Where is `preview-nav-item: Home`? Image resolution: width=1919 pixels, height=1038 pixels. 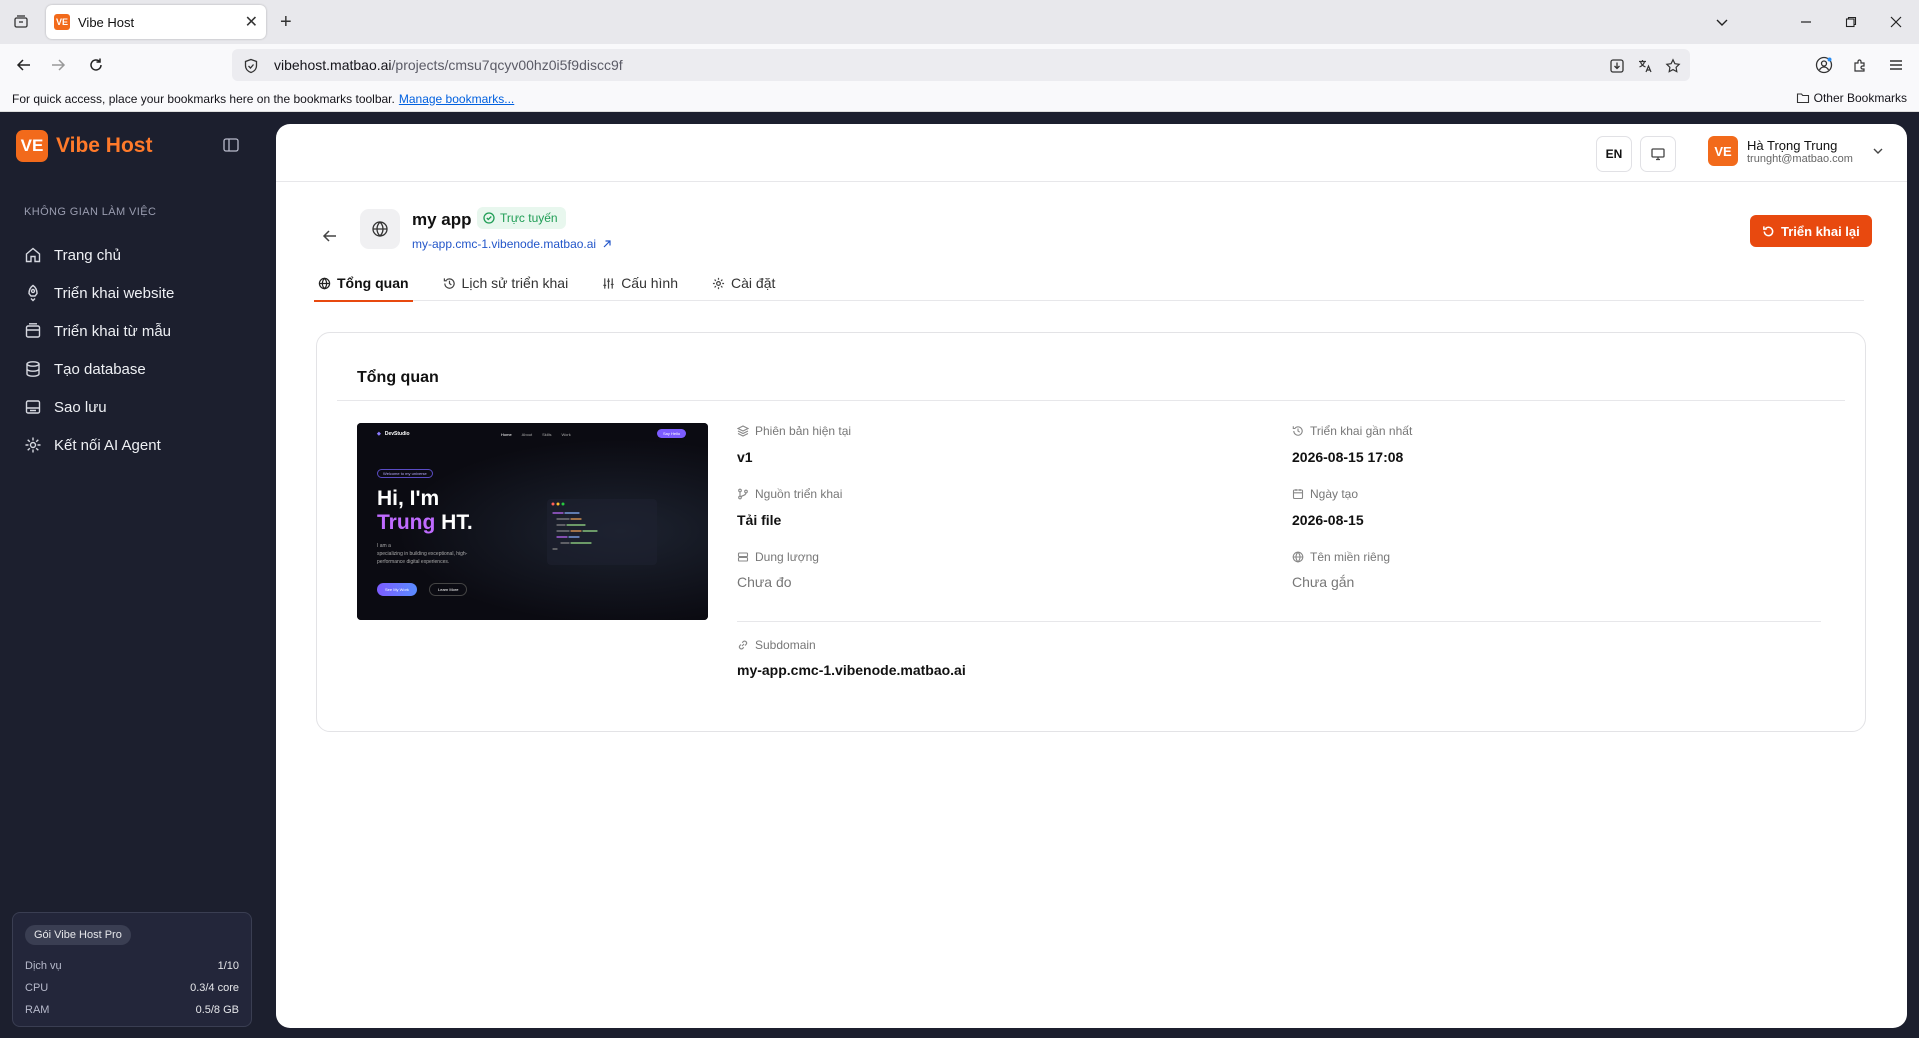
preview-nav-item: Home is located at coordinates (506, 434).